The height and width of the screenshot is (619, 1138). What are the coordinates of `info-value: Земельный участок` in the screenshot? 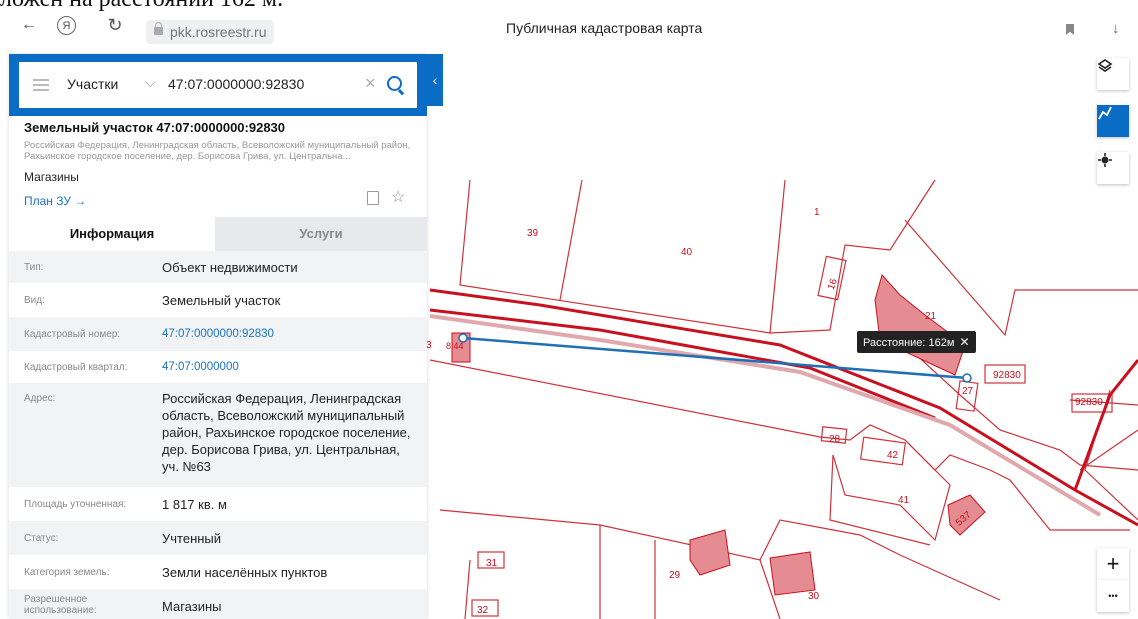 It's located at (221, 300).